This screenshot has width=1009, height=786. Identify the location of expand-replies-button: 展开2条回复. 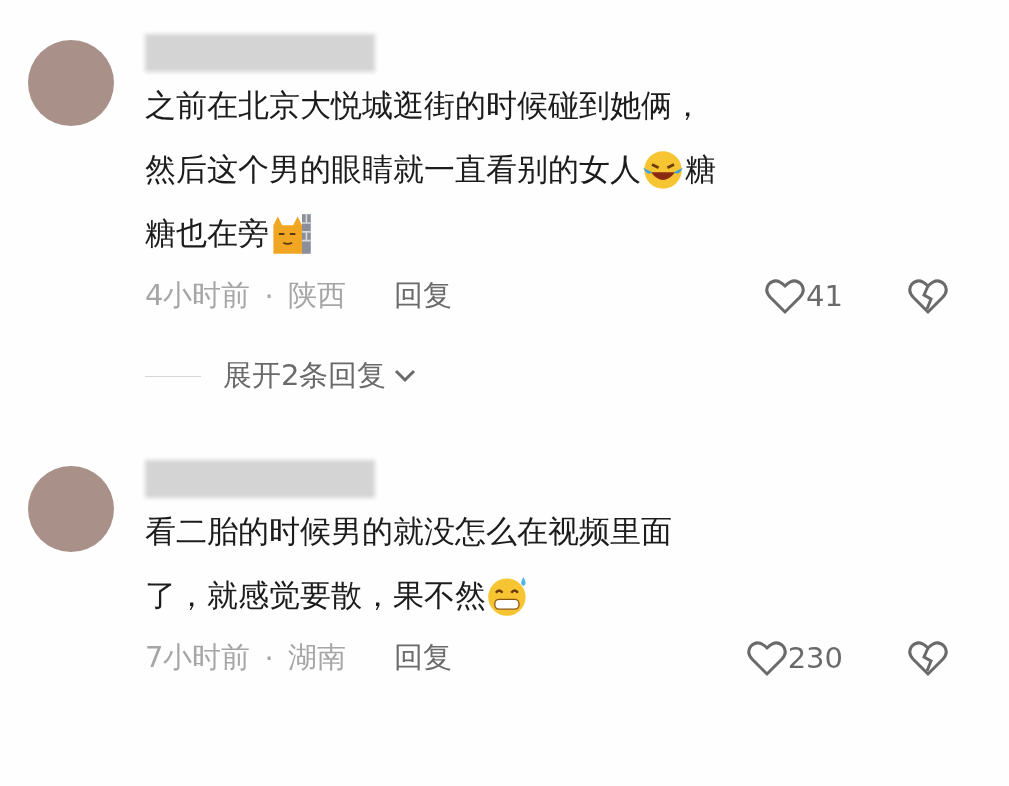
(321, 376).